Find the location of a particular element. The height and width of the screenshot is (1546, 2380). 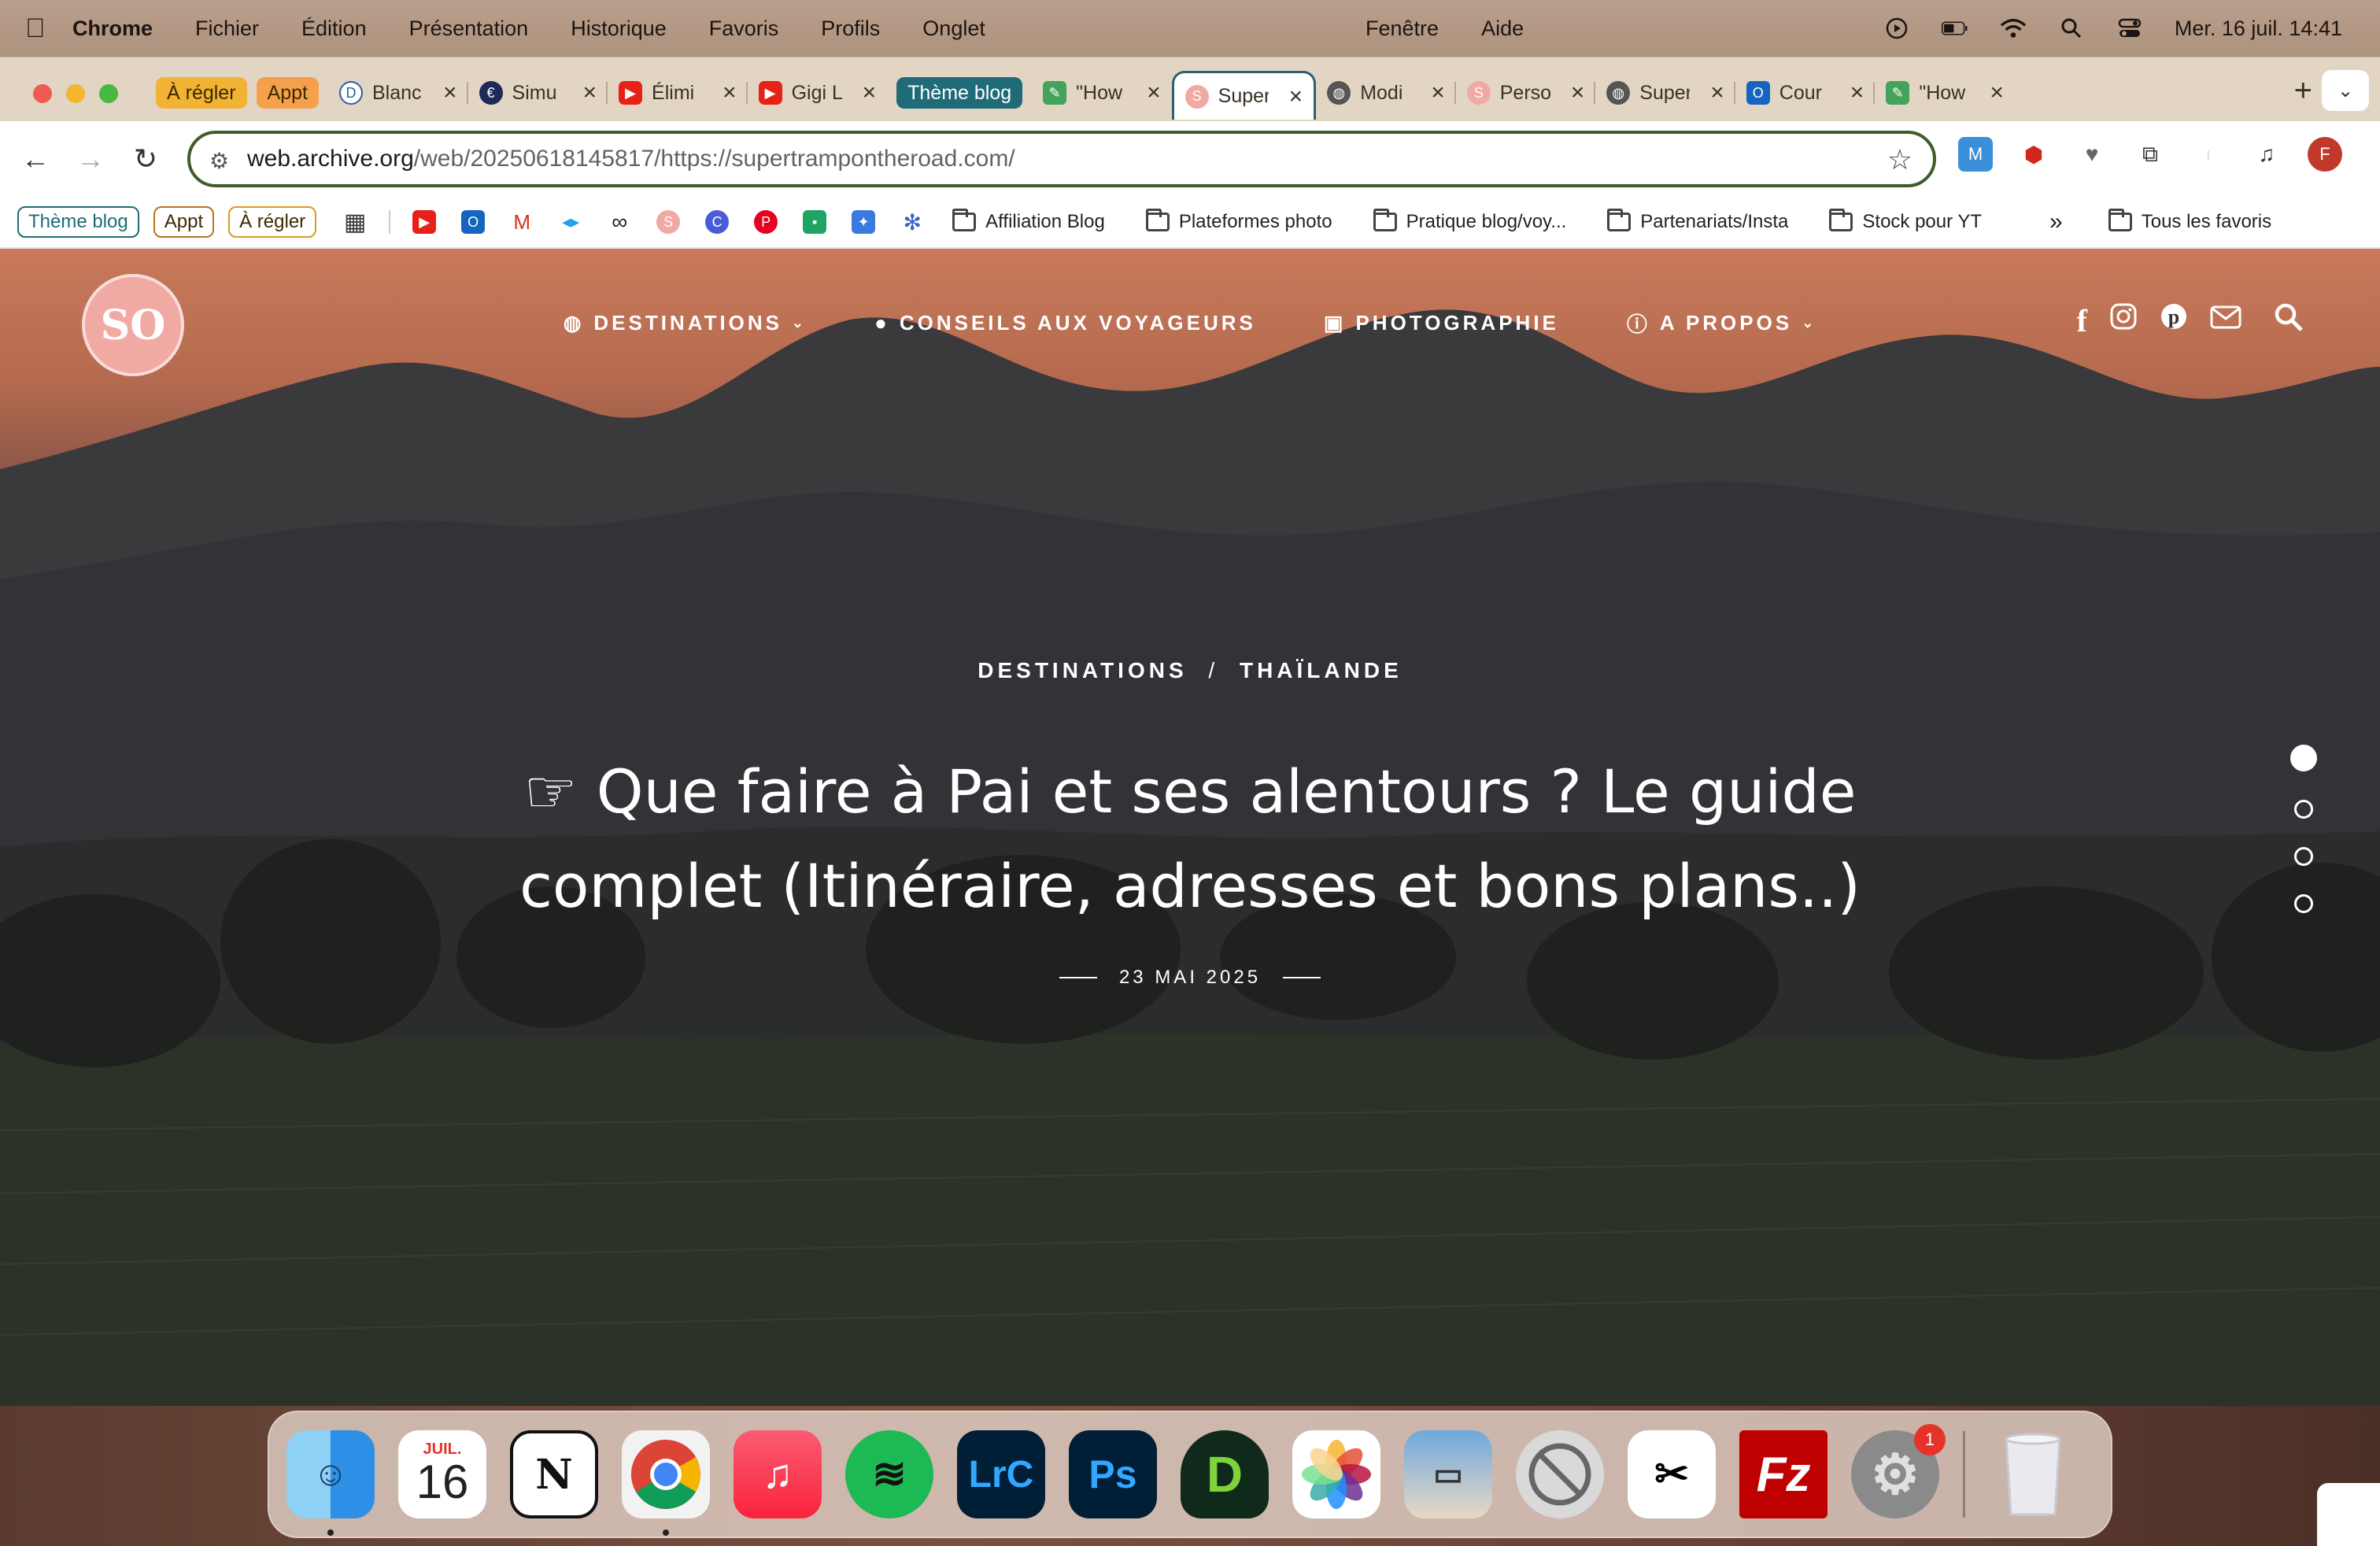

tab-simu: € Simu × is located at coordinates (538, 93).